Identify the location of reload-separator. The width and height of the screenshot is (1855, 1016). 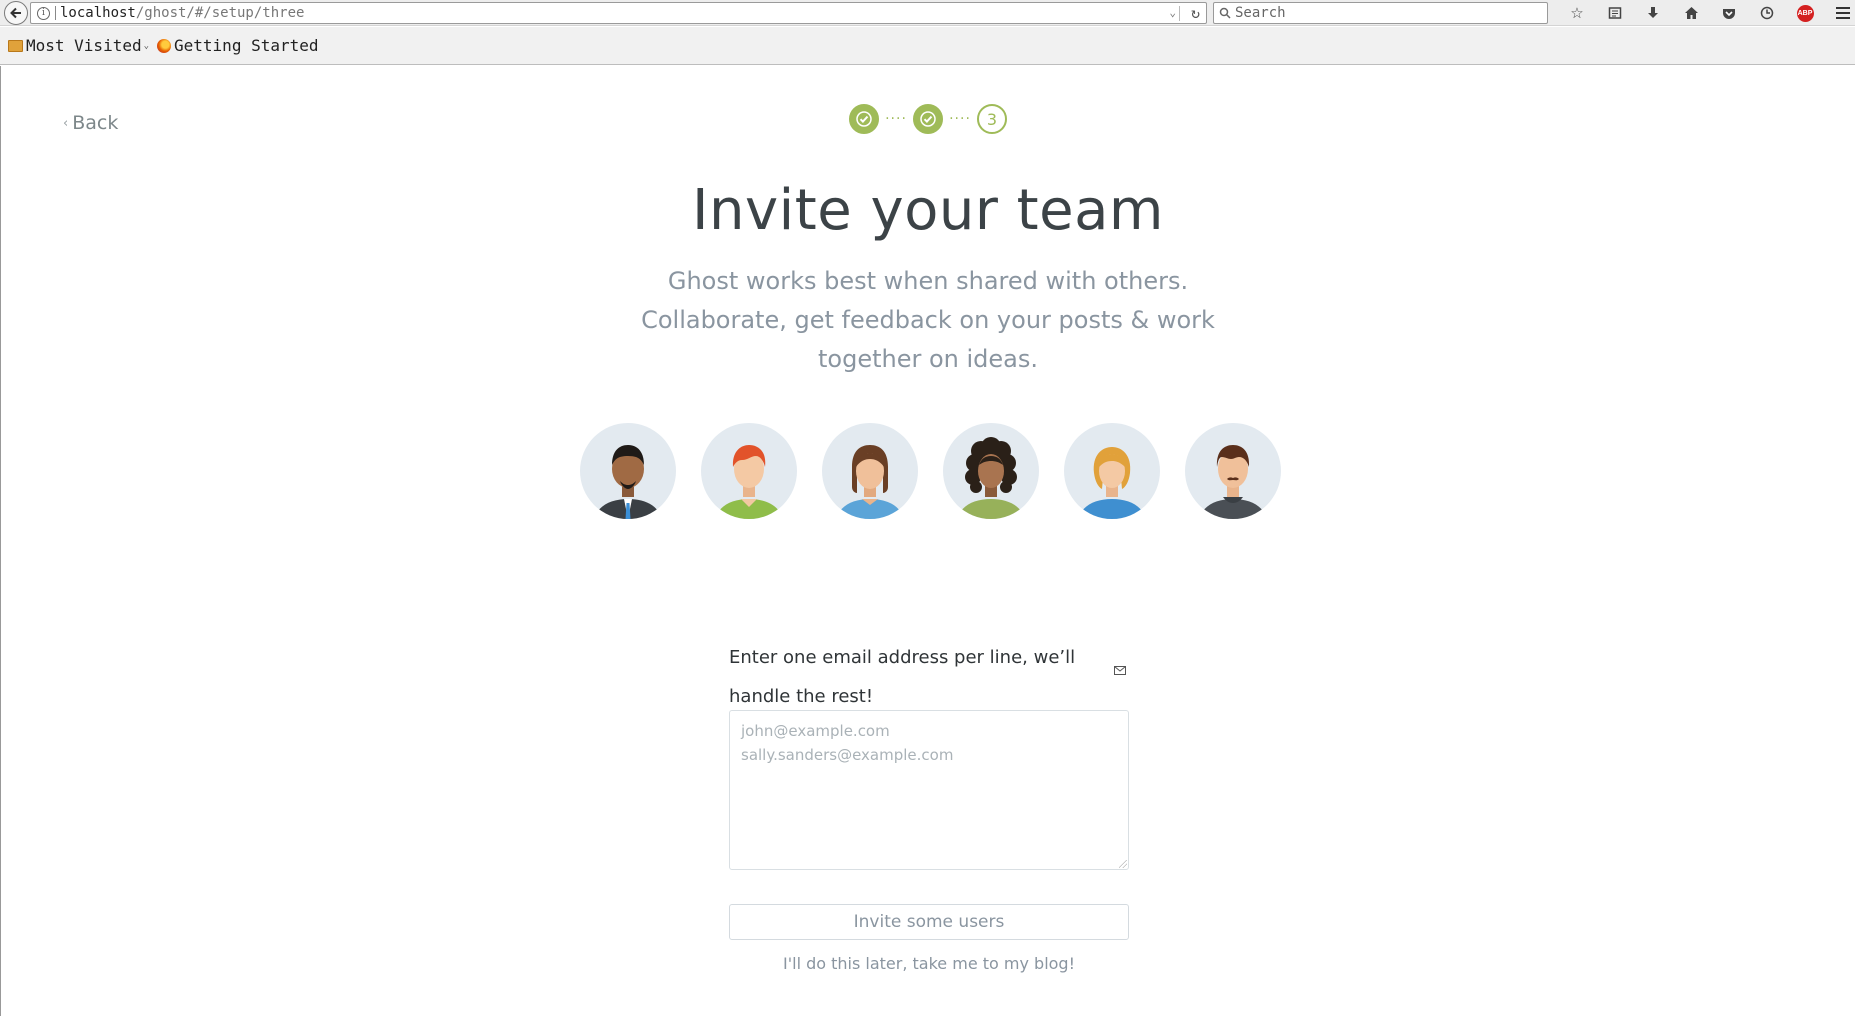
(1179, 13).